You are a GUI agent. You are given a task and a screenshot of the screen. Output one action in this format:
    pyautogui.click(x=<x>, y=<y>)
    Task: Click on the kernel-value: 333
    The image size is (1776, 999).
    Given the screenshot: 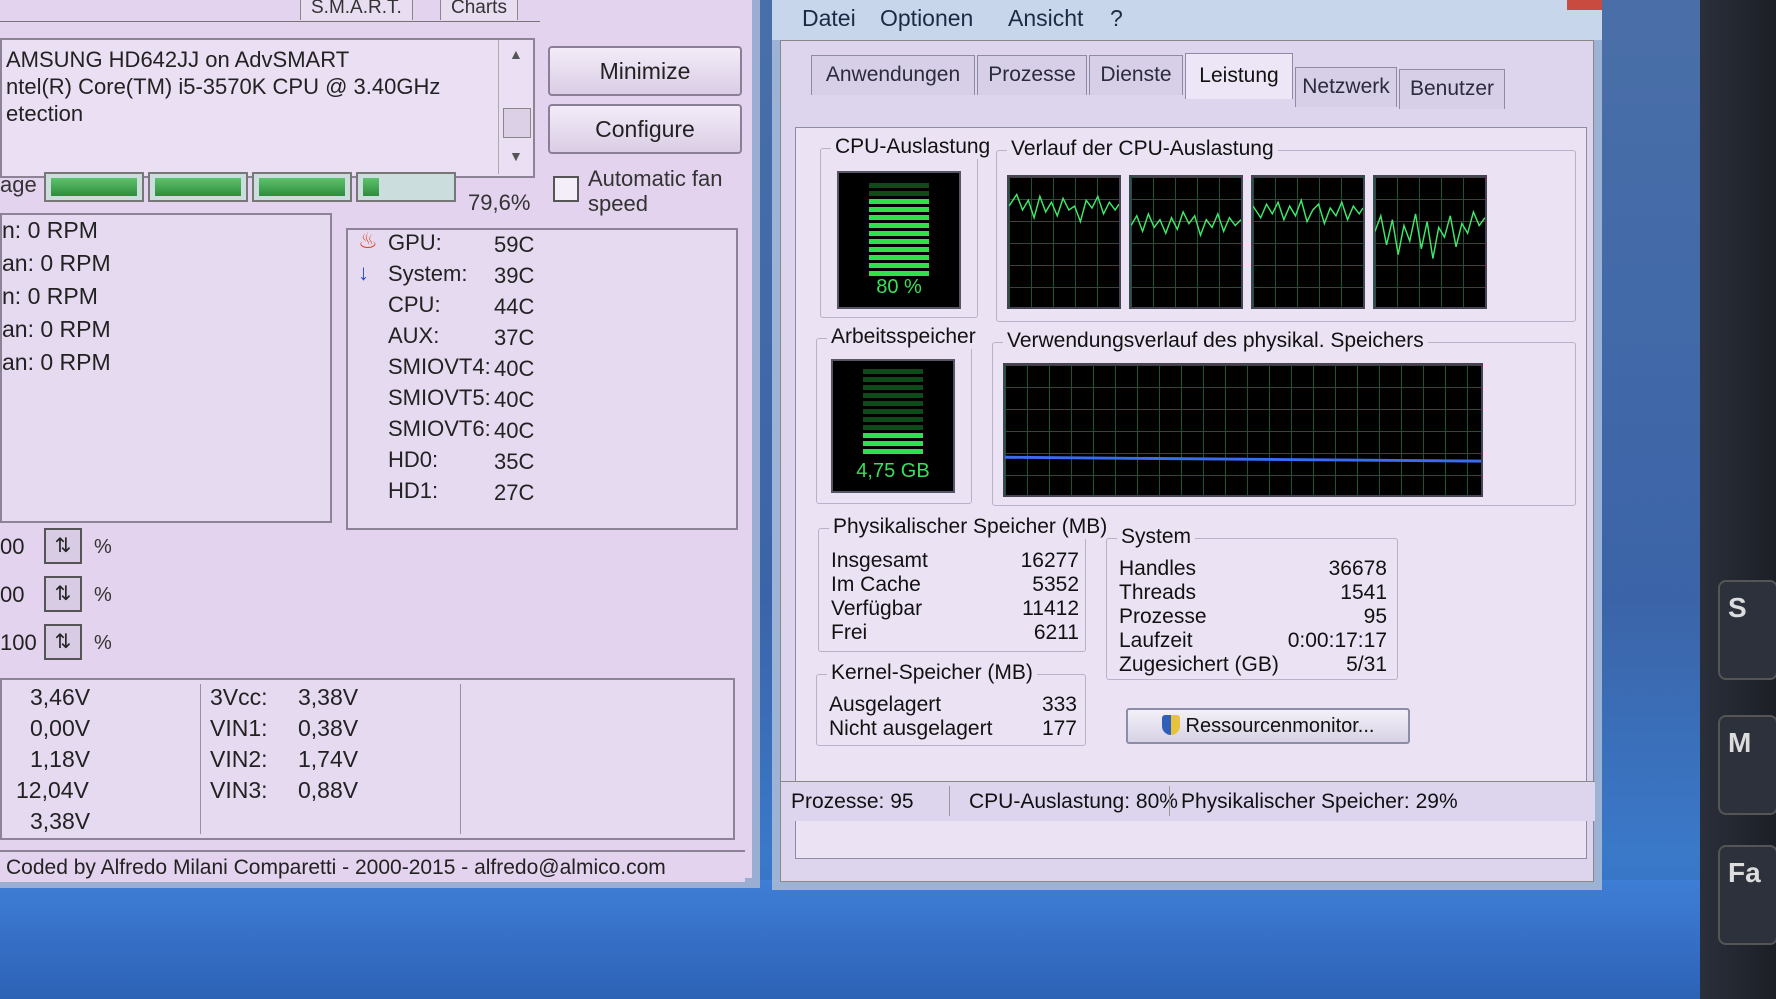 What is the action you would take?
    pyautogui.click(x=1059, y=704)
    